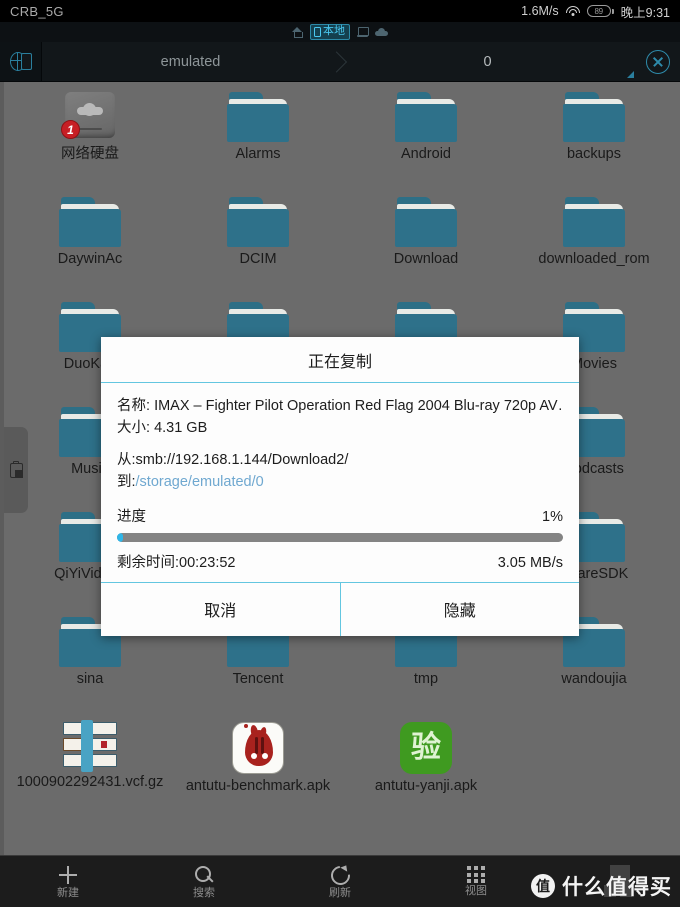  I want to click on plus-icon, so click(68, 875).